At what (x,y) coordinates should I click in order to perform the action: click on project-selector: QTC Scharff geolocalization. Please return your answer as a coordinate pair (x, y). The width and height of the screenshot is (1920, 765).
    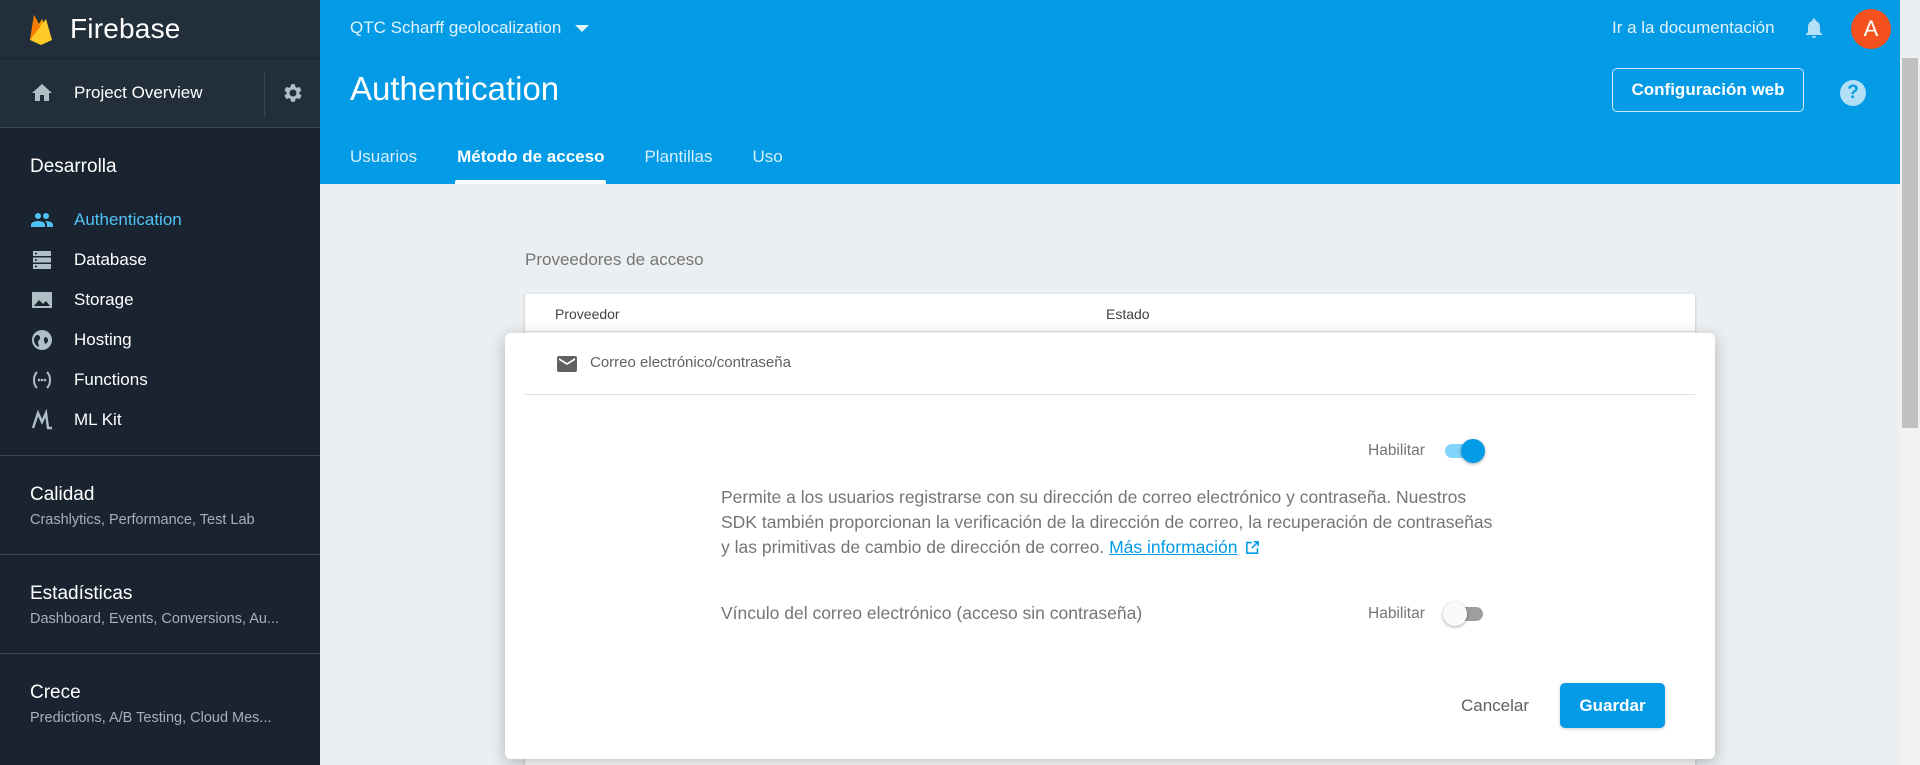
    Looking at the image, I should click on (470, 28).